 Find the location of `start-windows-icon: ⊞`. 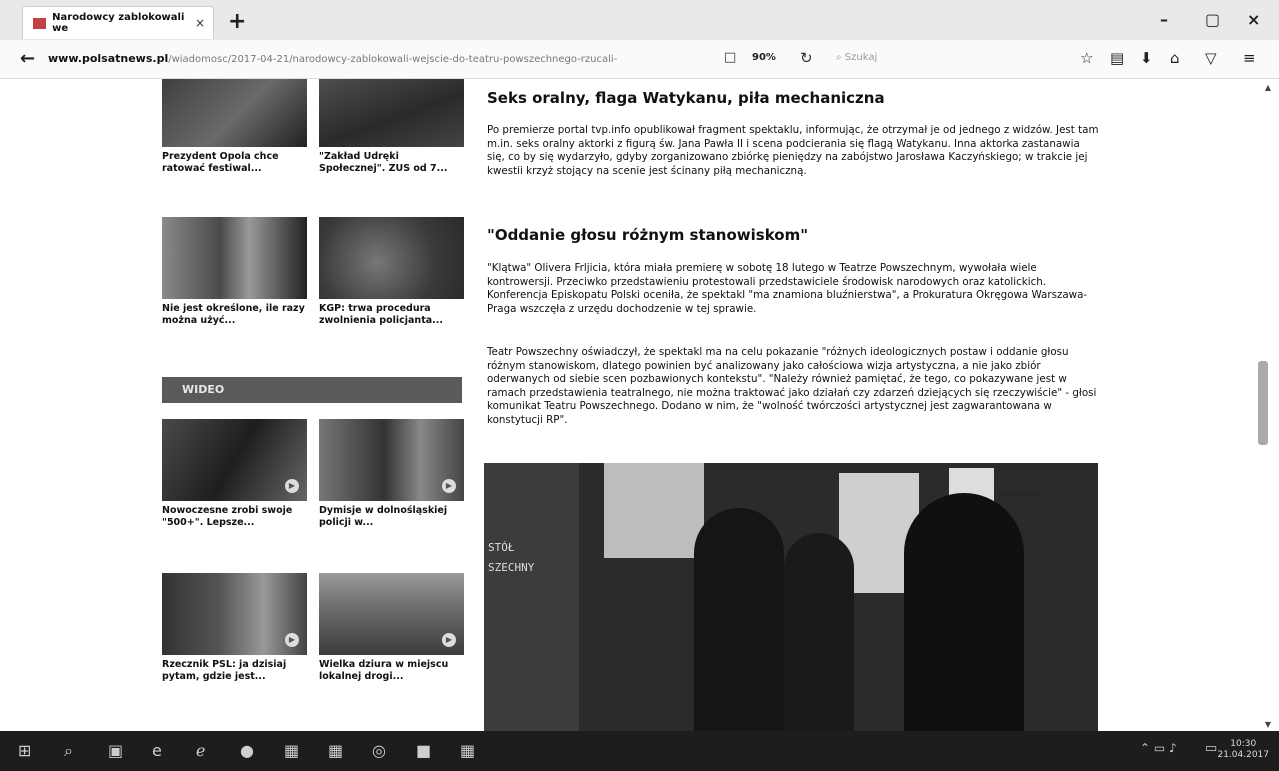

start-windows-icon: ⊞ is located at coordinates (24, 750).